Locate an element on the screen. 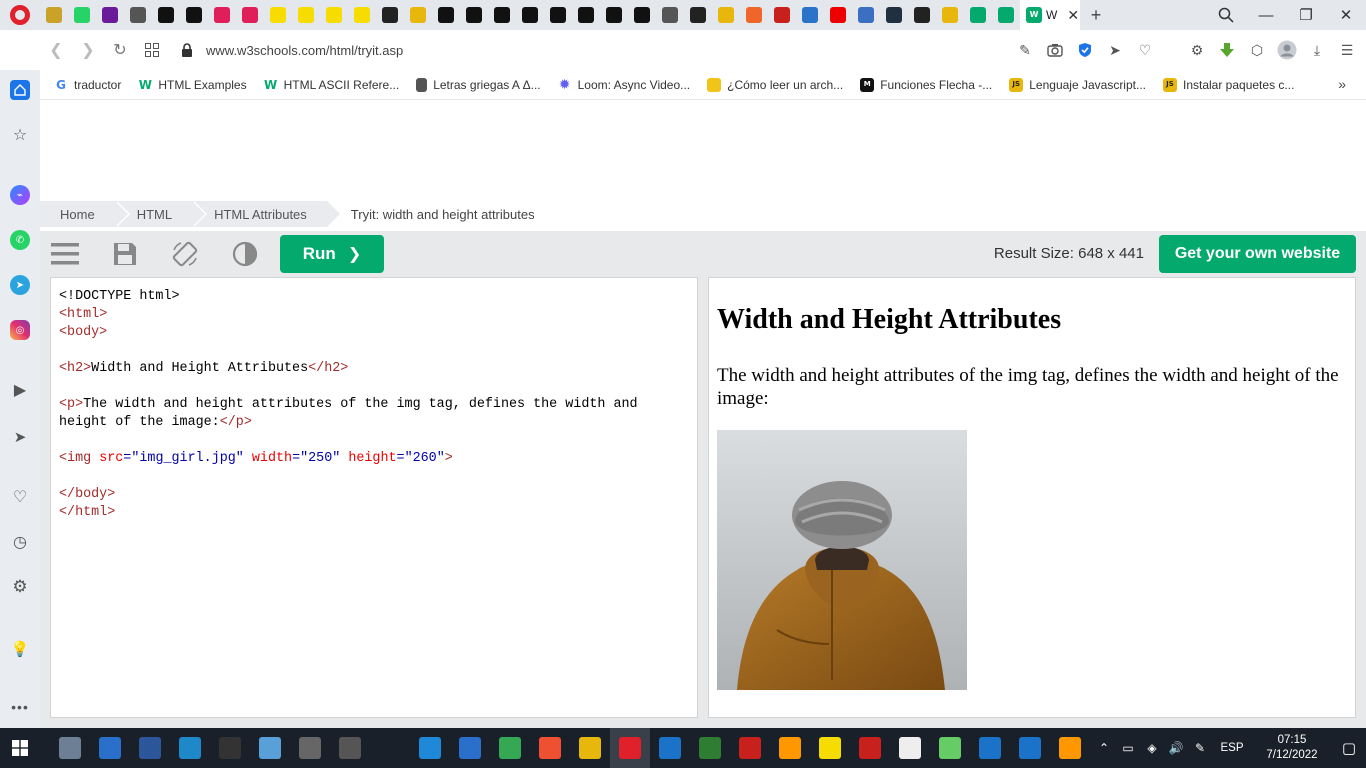 The height and width of the screenshot is (768, 1366). vpn-shield-icon is located at coordinates (1085, 50).